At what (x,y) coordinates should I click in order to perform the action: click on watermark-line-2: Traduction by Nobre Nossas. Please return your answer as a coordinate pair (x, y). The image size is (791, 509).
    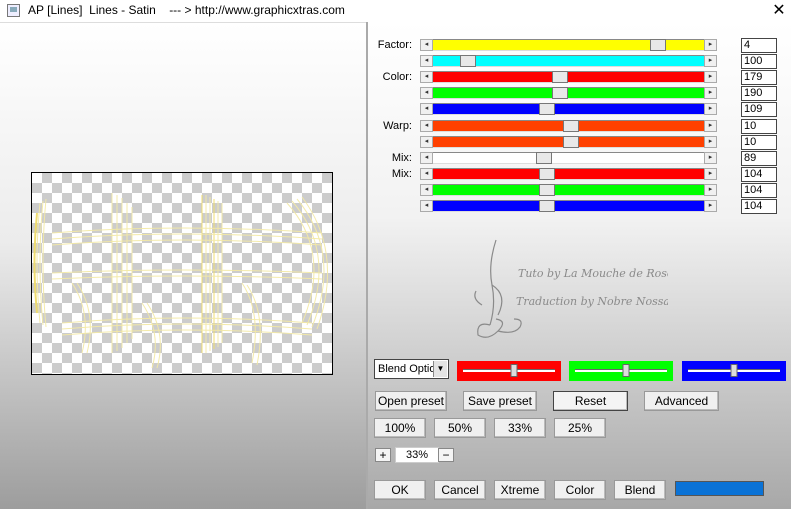
    Looking at the image, I should click on (592, 301).